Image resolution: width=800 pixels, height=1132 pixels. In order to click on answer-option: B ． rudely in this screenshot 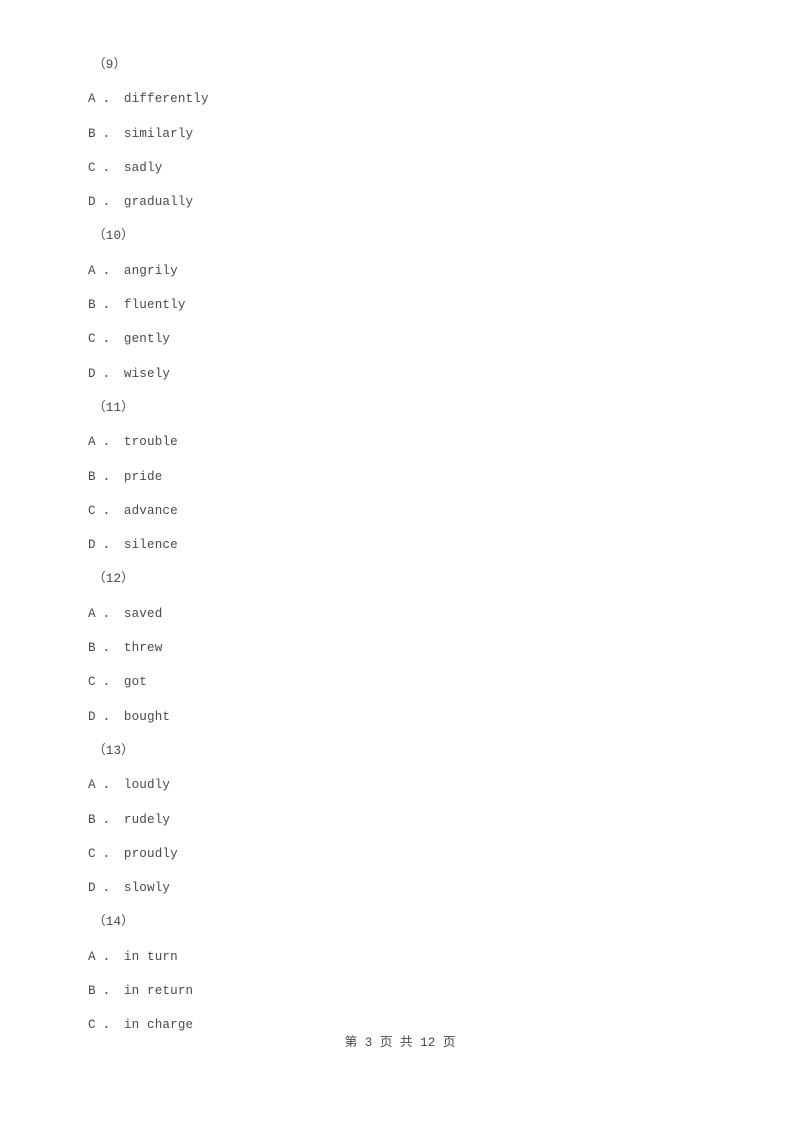, I will do `click(129, 819)`.